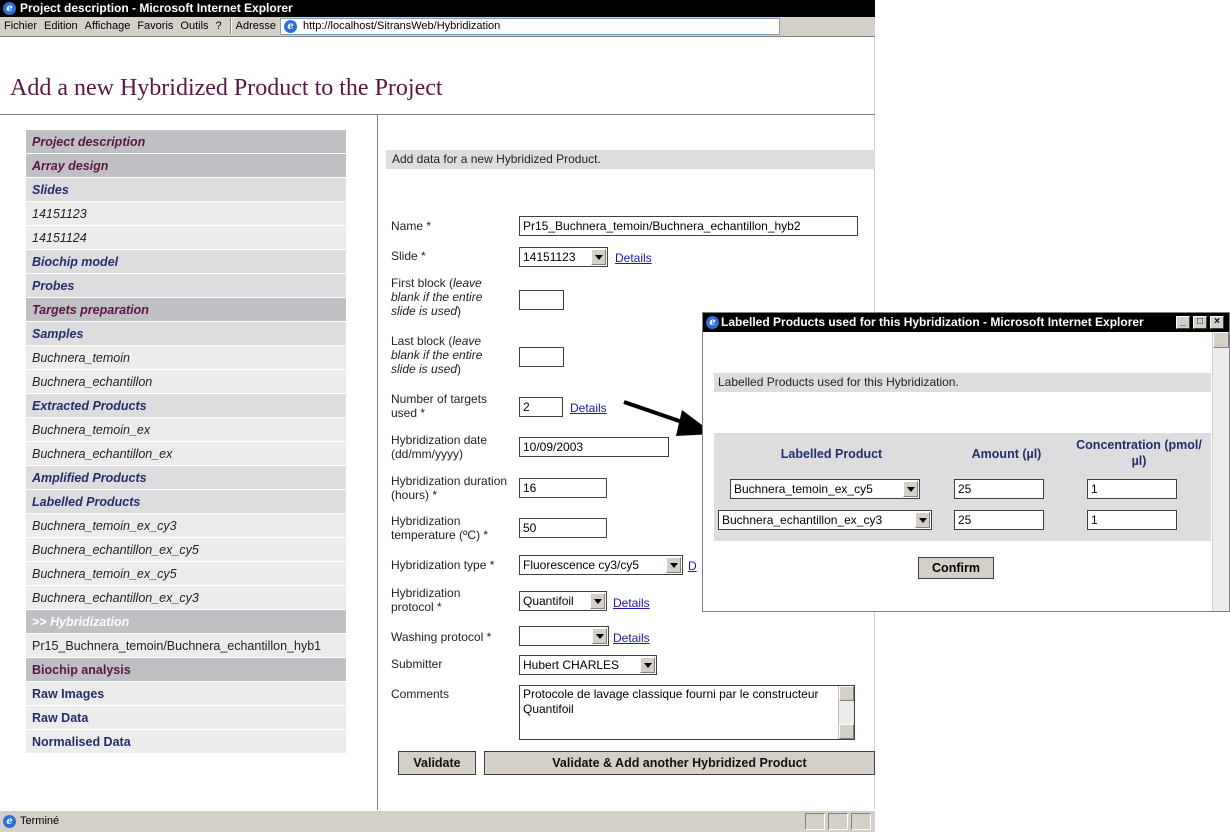 This screenshot has height=832, width=1230. Describe the element at coordinates (633, 258) in the screenshot. I see `slide-details-link: Details` at that location.